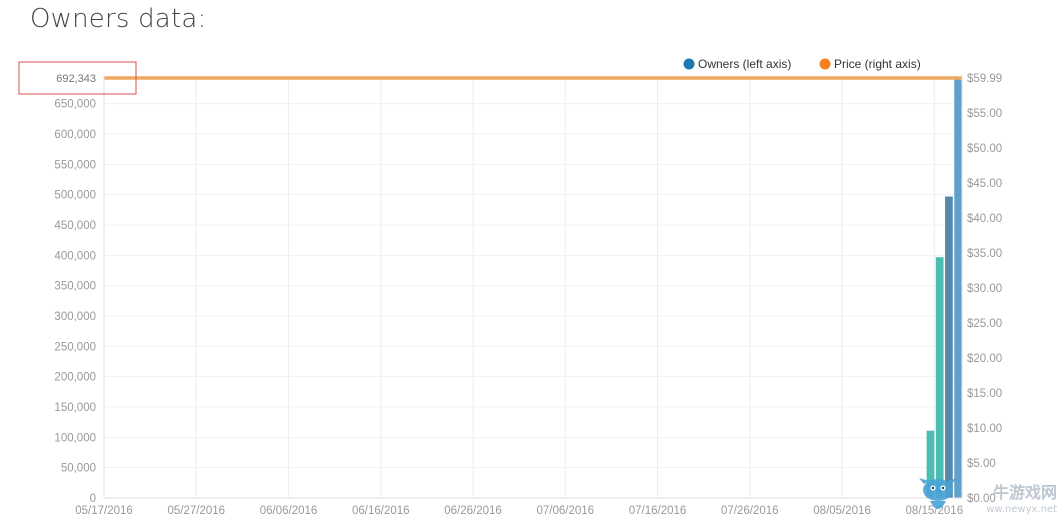 This screenshot has width=1060, height=522. Describe the element at coordinates (750, 511) in the screenshot. I see `x-tick-label: 07/26/2016` at that location.